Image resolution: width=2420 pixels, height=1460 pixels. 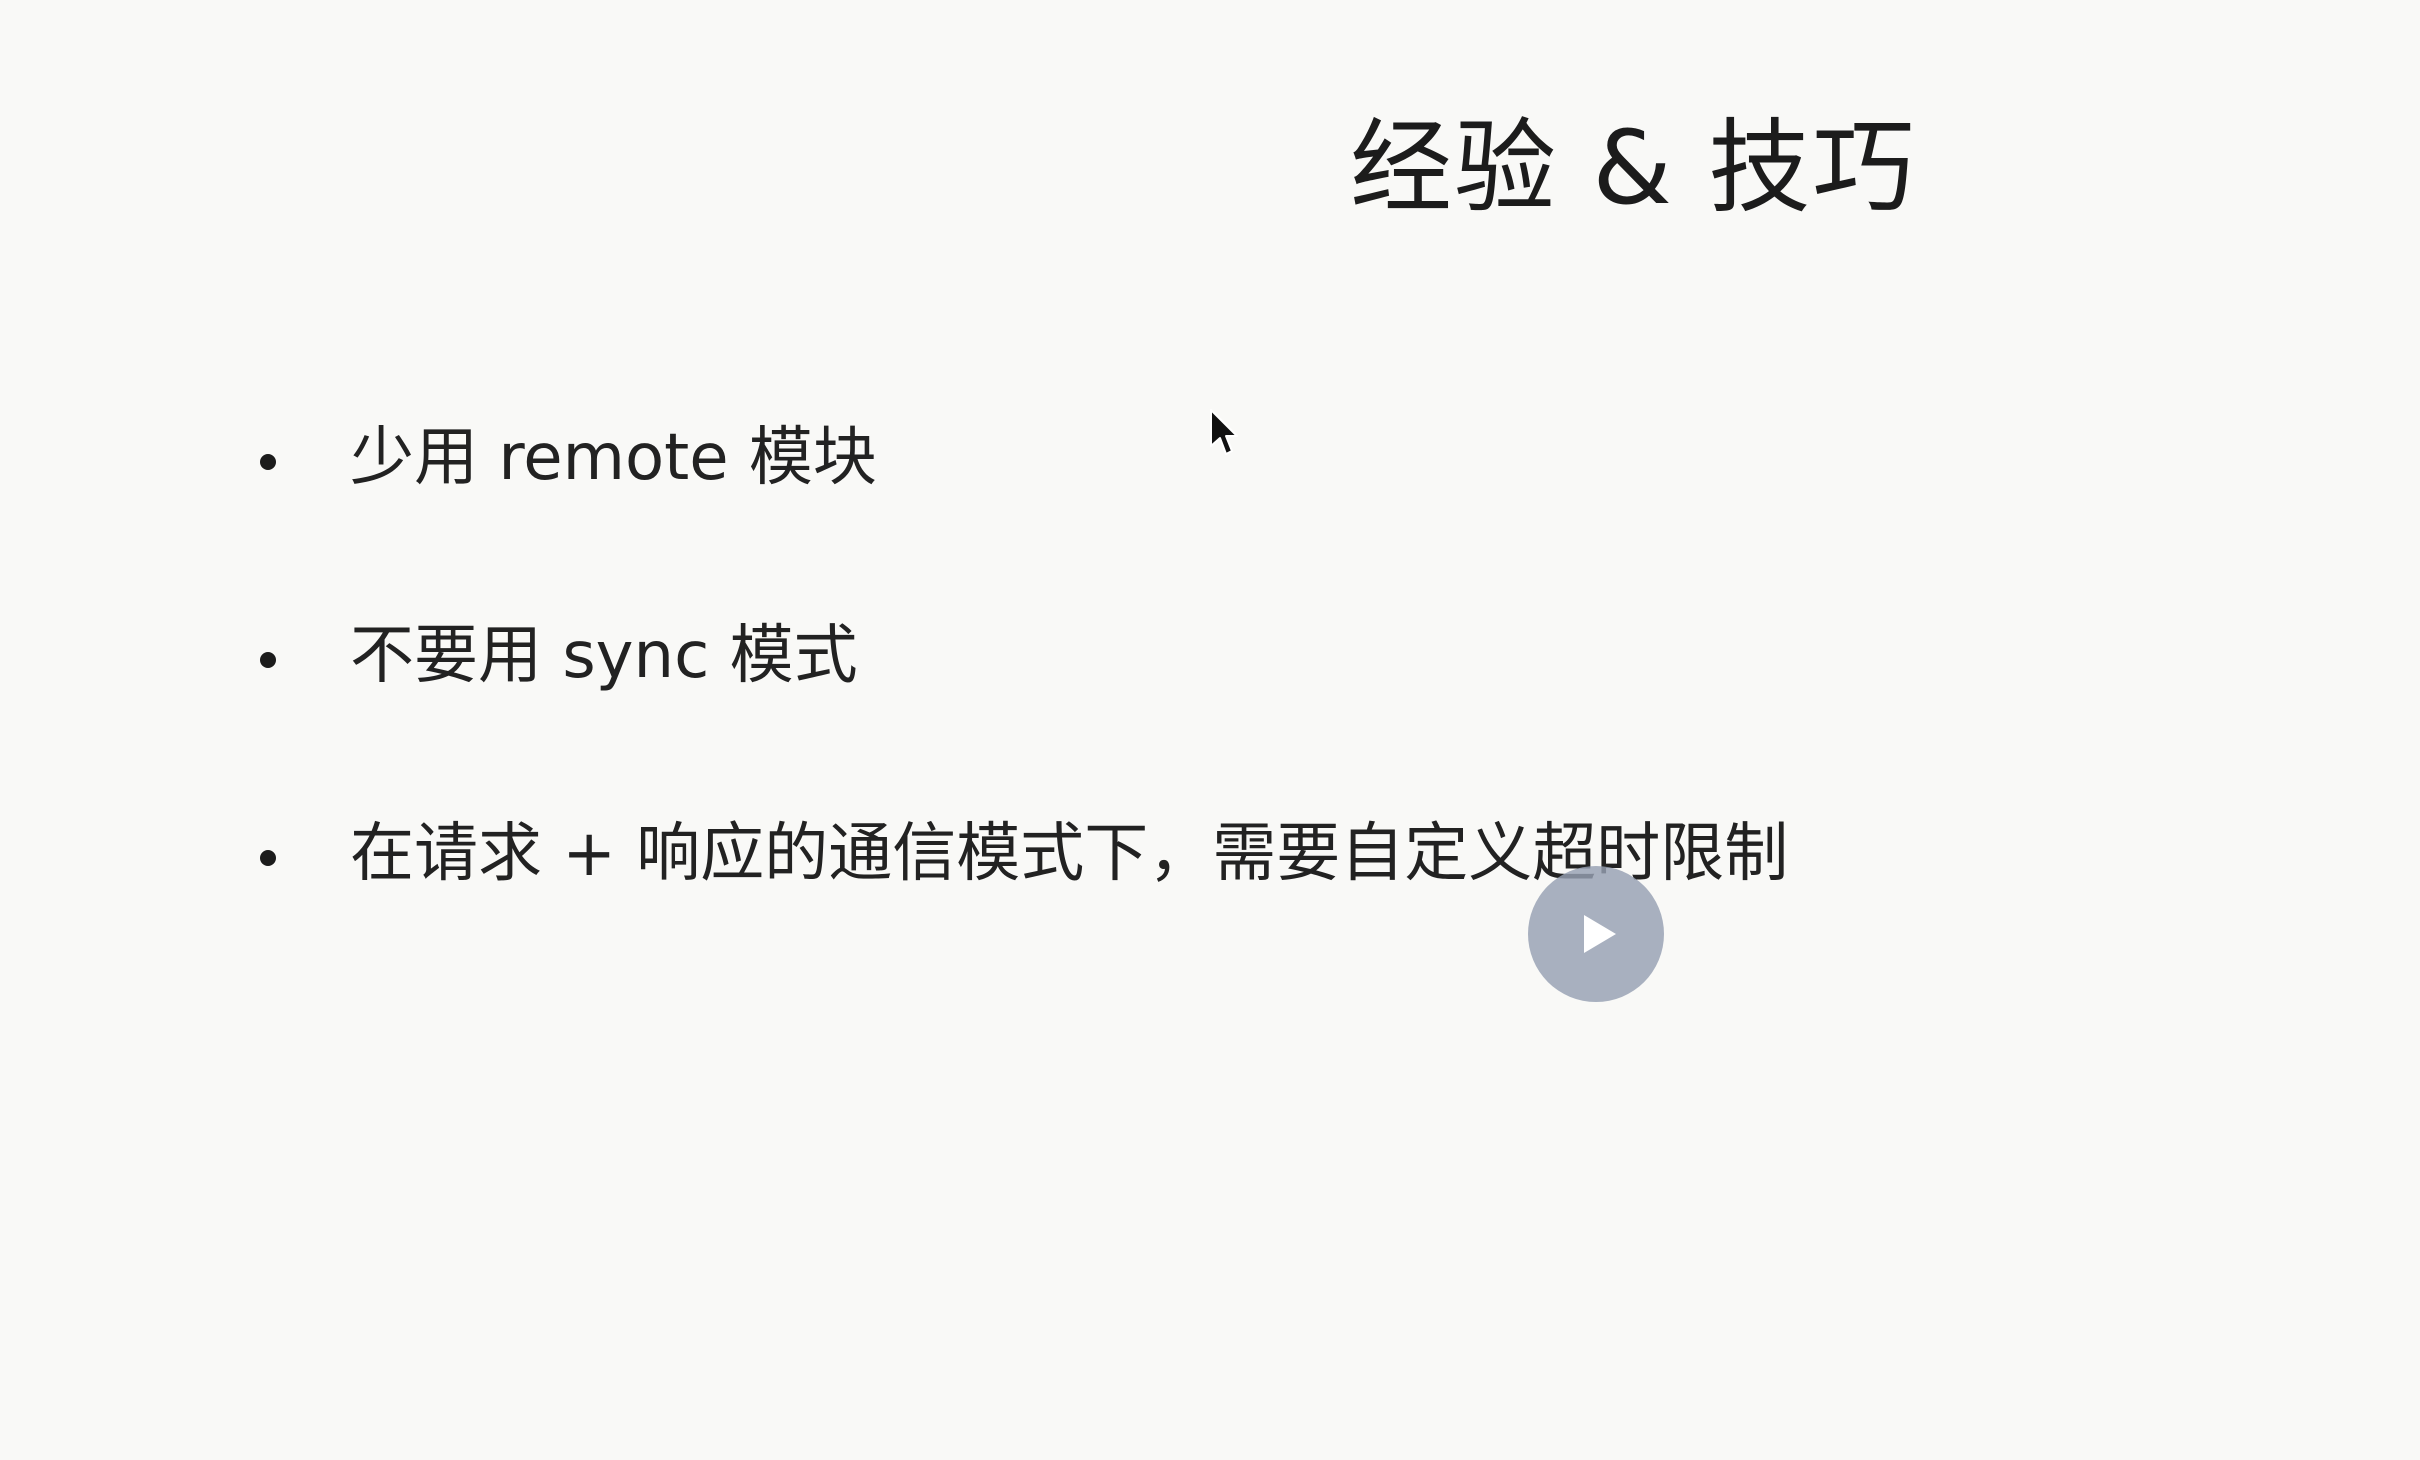 What do you see at coordinates (1224, 432) in the screenshot?
I see `mouse-pointer-icon` at bounding box center [1224, 432].